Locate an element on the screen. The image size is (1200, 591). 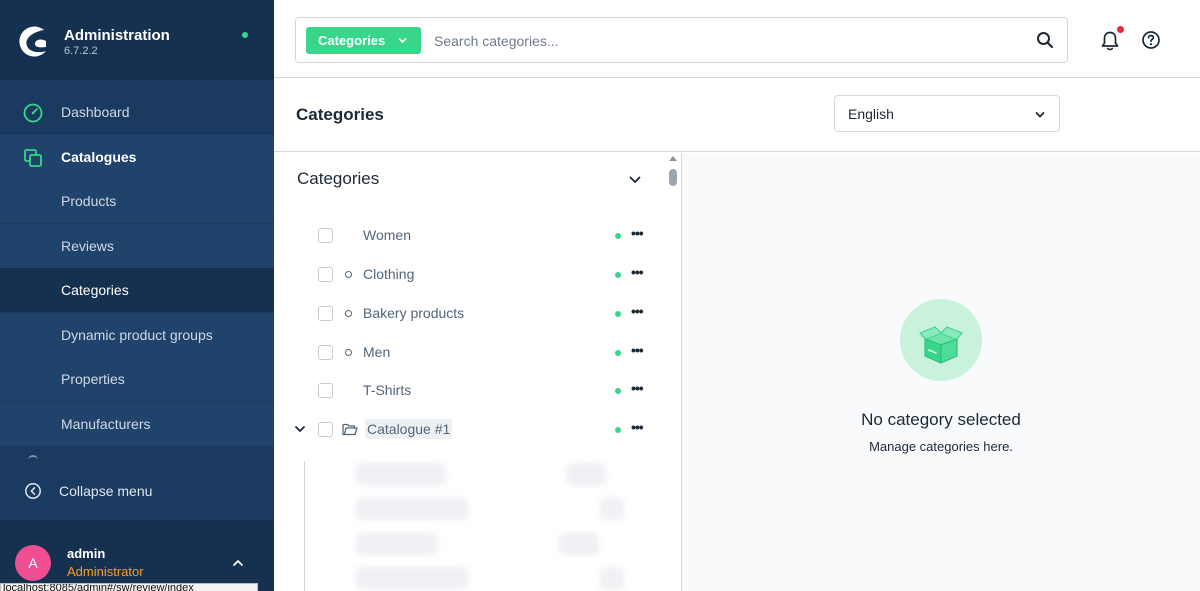
sidebar-item-dashboard: Dashboard is located at coordinates (137, 112).